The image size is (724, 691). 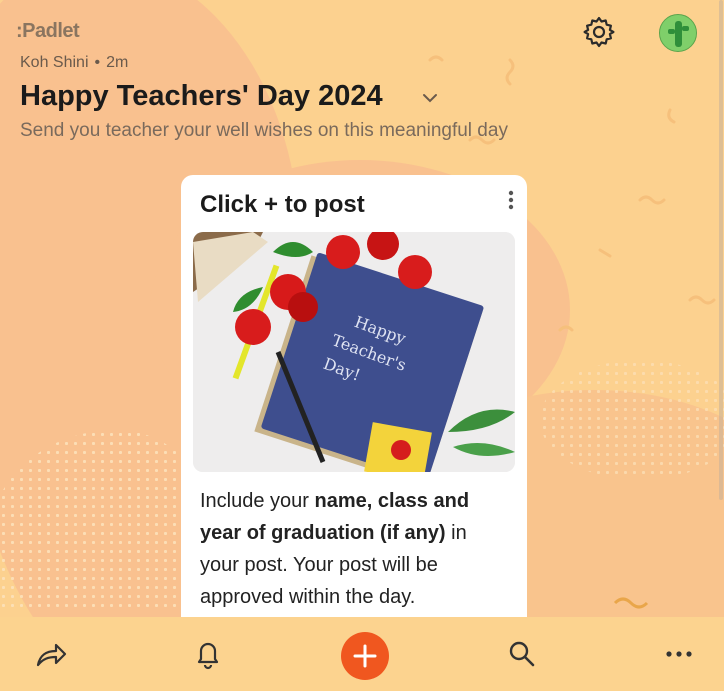 I want to click on bell-icon, so click(x=208, y=654).